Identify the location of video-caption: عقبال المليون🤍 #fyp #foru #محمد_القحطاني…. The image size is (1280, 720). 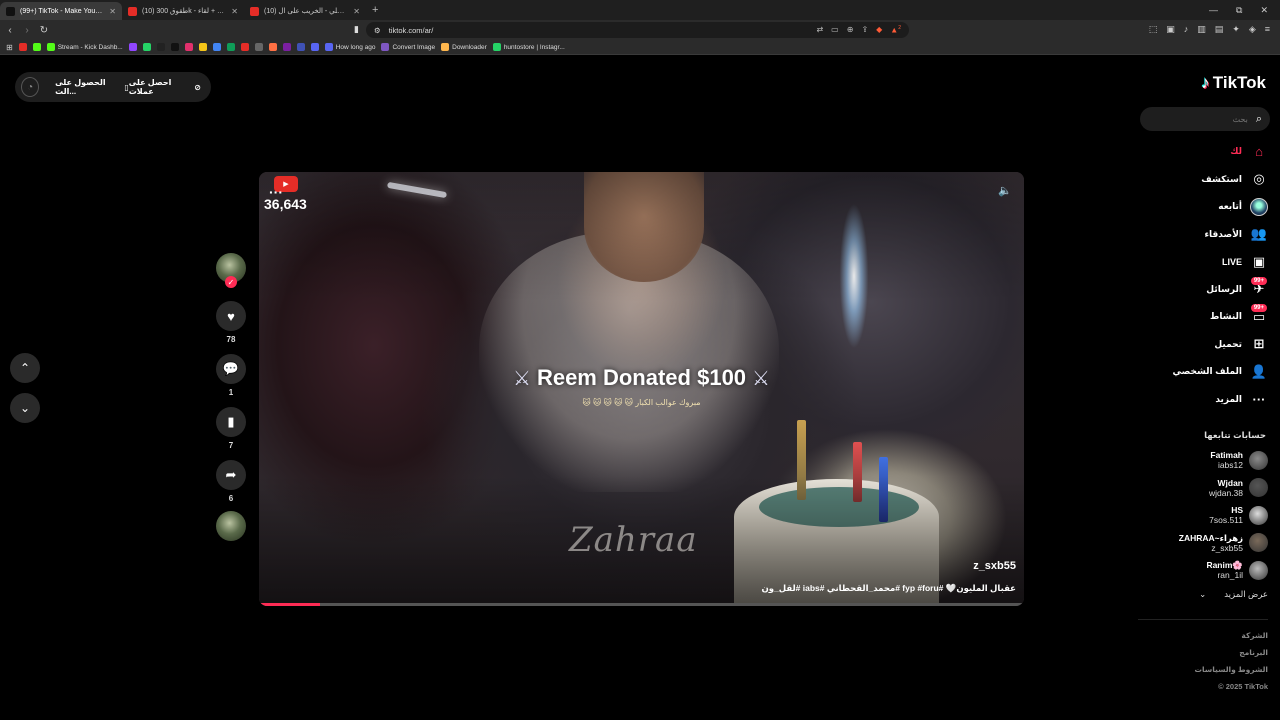
(889, 588).